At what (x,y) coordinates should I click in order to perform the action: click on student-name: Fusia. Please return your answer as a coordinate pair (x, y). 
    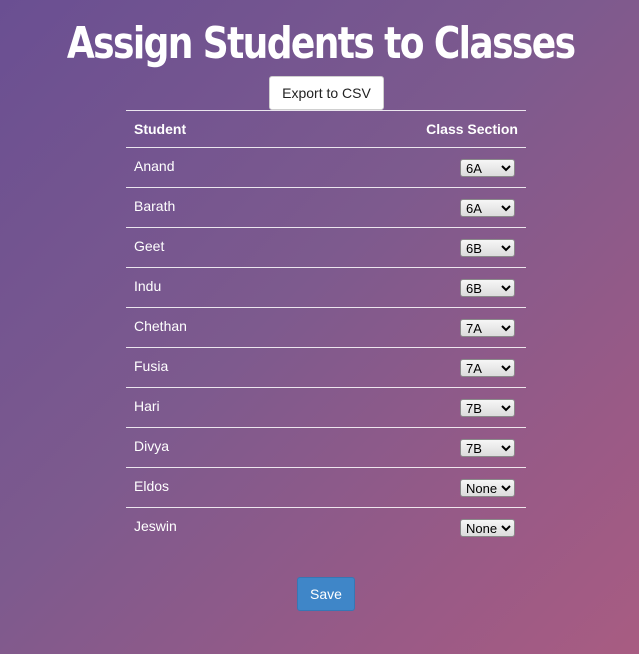
    Looking at the image, I should click on (204, 367).